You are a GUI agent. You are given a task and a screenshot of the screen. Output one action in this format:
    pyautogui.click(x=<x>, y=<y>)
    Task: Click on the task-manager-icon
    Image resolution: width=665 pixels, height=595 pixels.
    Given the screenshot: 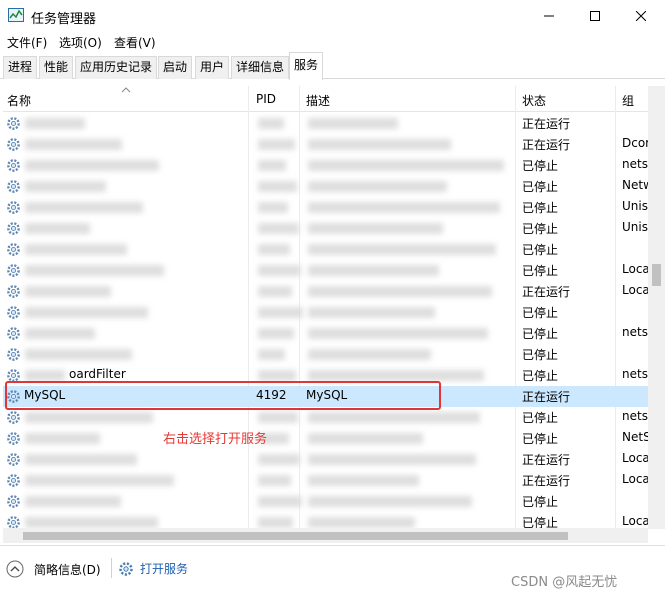 What is the action you would take?
    pyautogui.click(x=16, y=15)
    